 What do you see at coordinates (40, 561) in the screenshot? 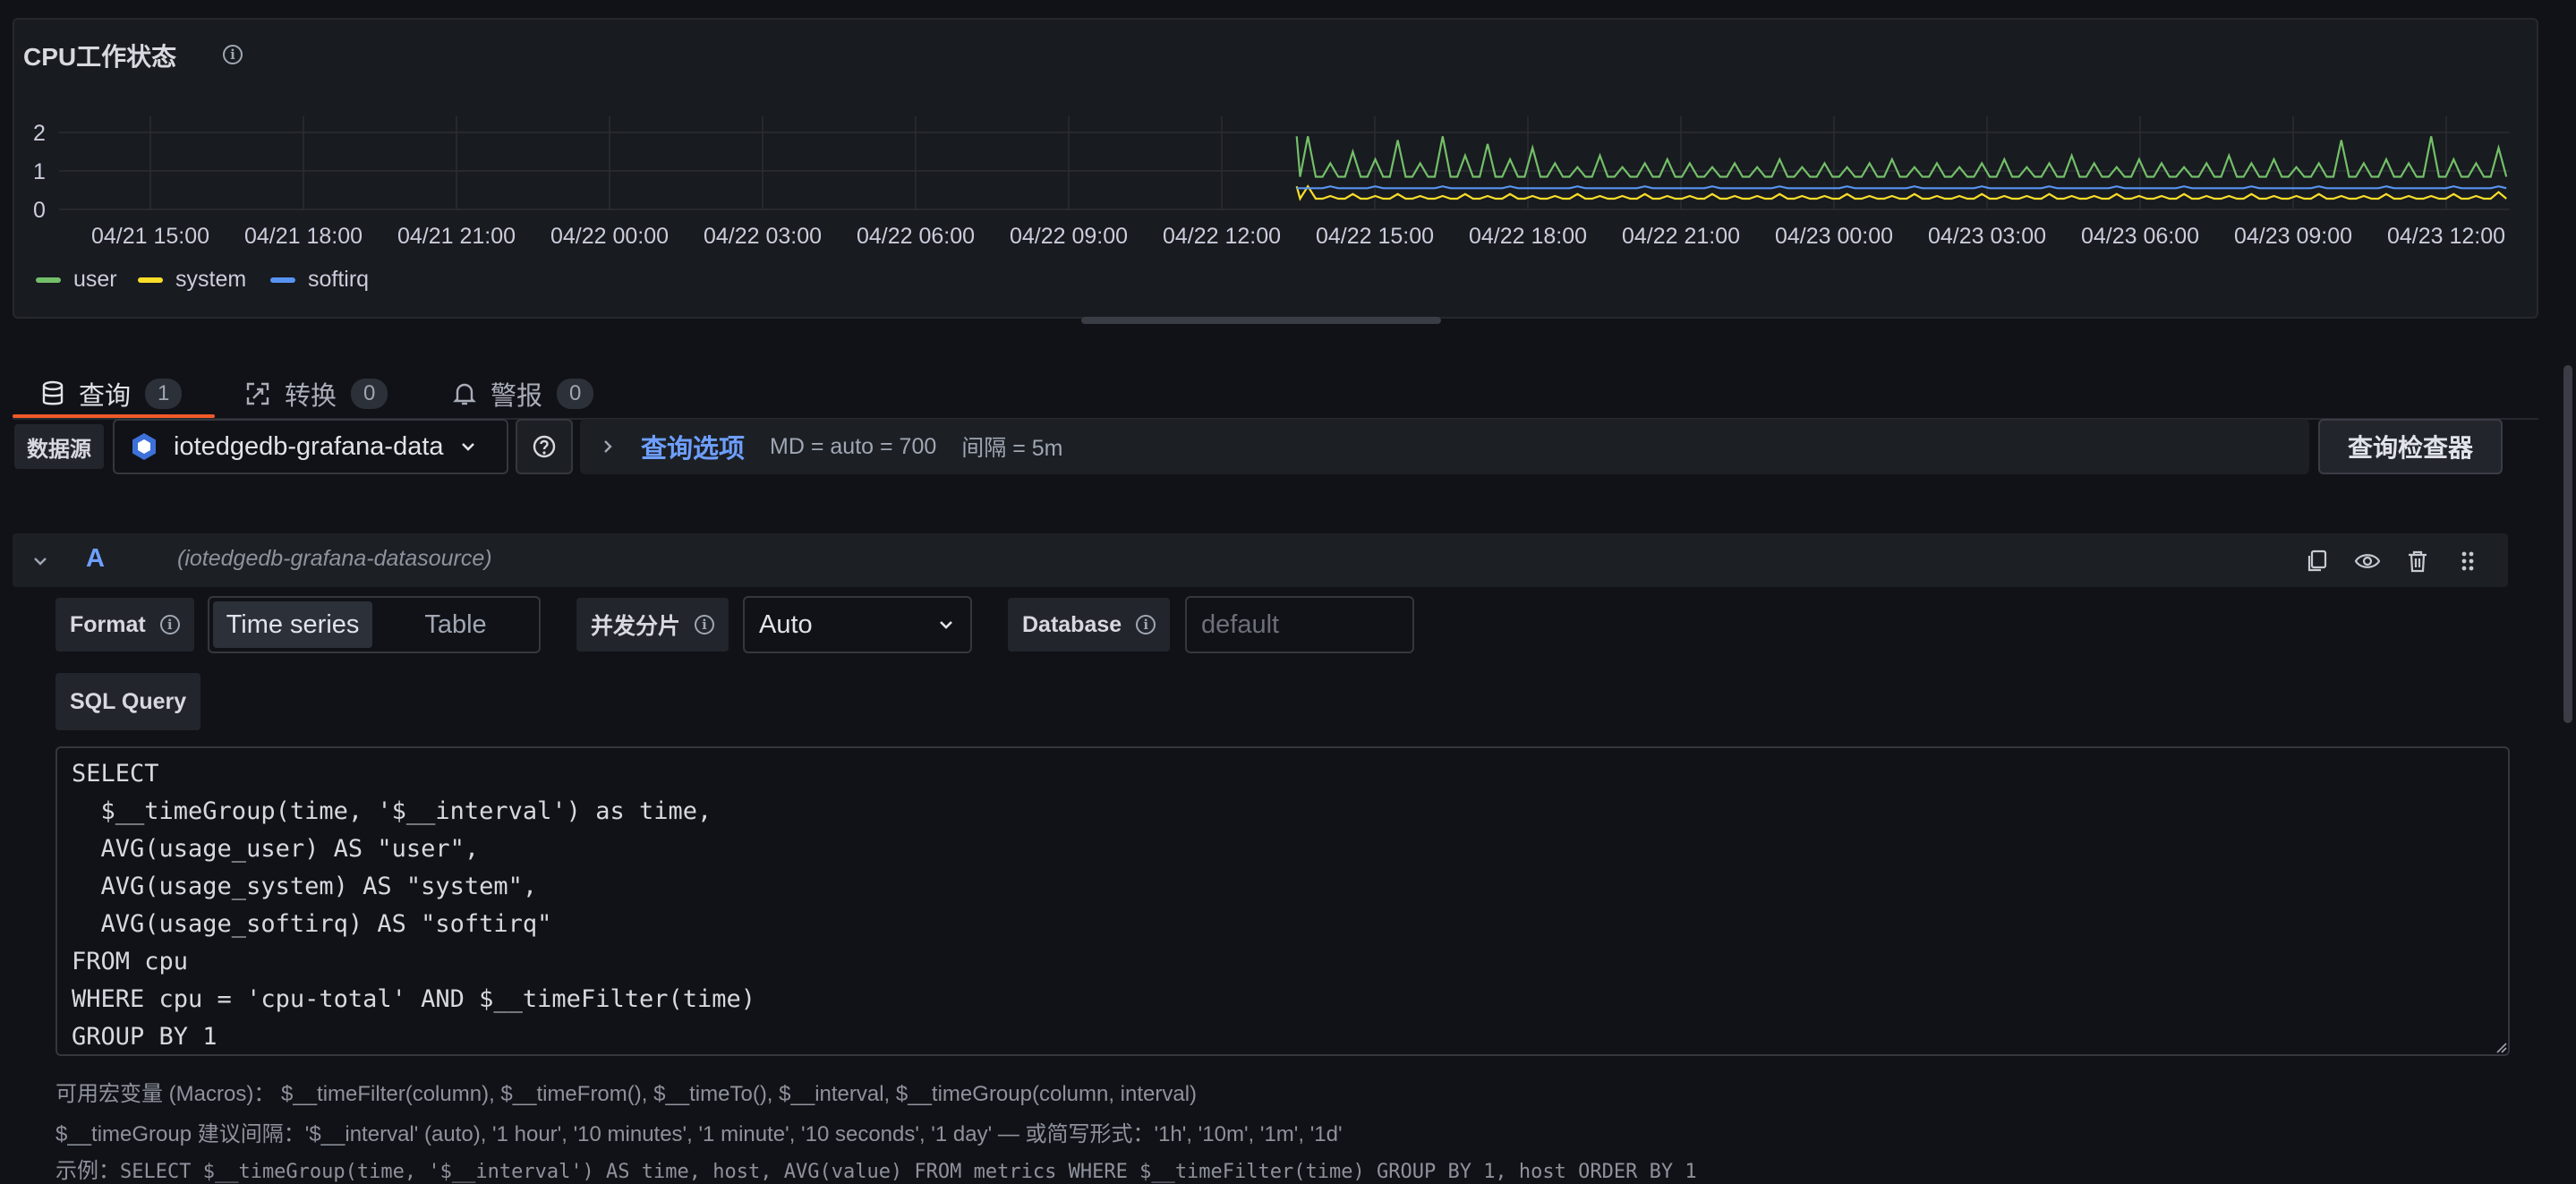
I see `collapse-chevron-icon` at bounding box center [40, 561].